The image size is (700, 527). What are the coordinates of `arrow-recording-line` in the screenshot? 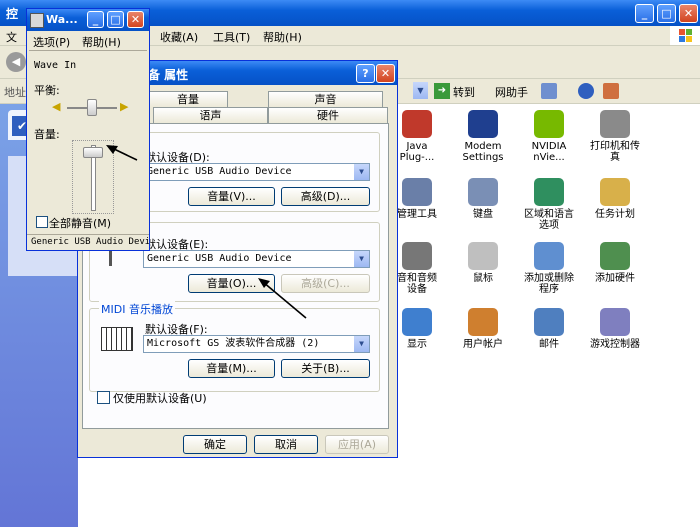 It's located at (284, 300).